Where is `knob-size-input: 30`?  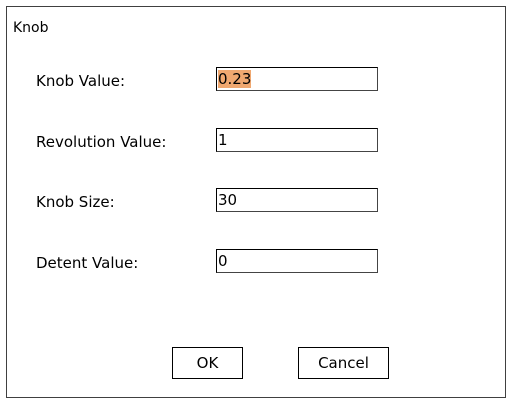
knob-size-input: 30 is located at coordinates (297, 200).